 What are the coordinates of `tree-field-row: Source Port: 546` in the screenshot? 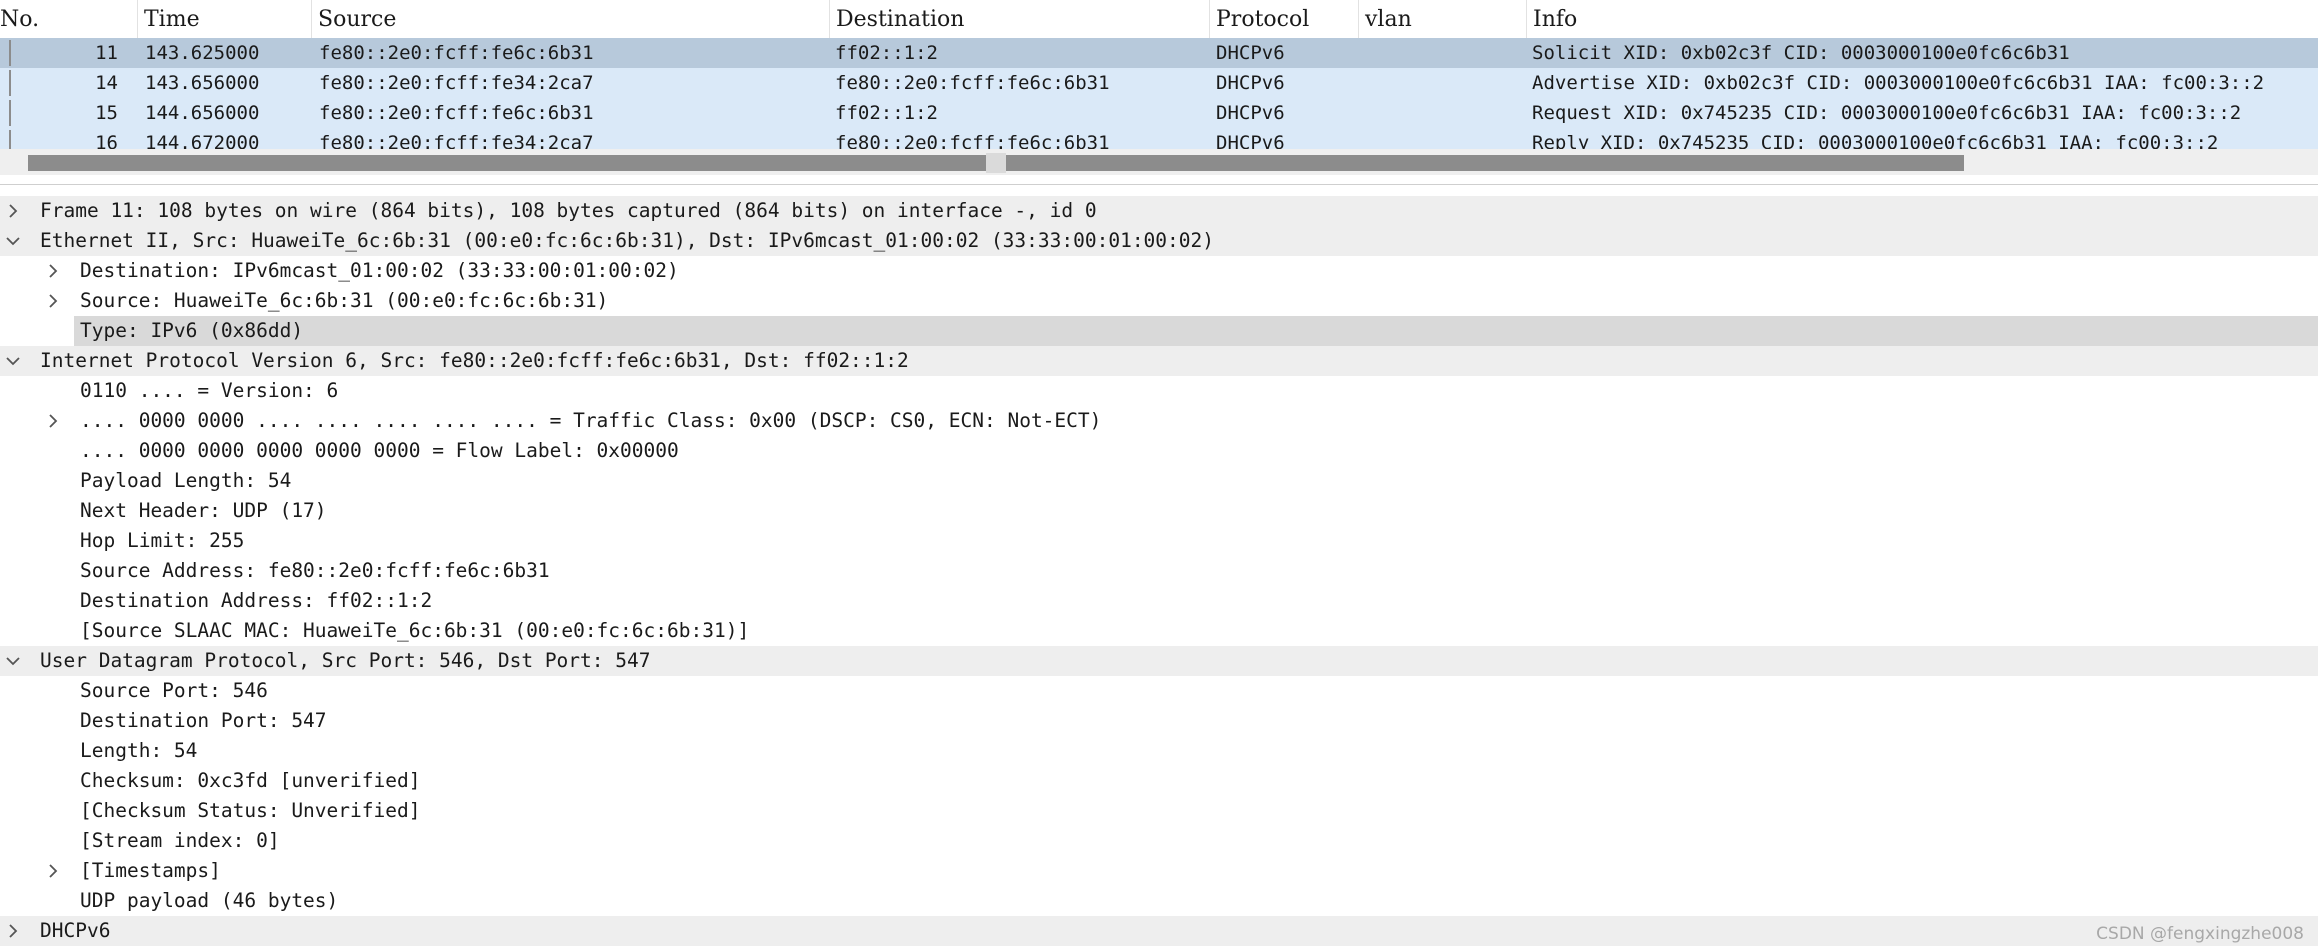 It's located at (1159, 691).